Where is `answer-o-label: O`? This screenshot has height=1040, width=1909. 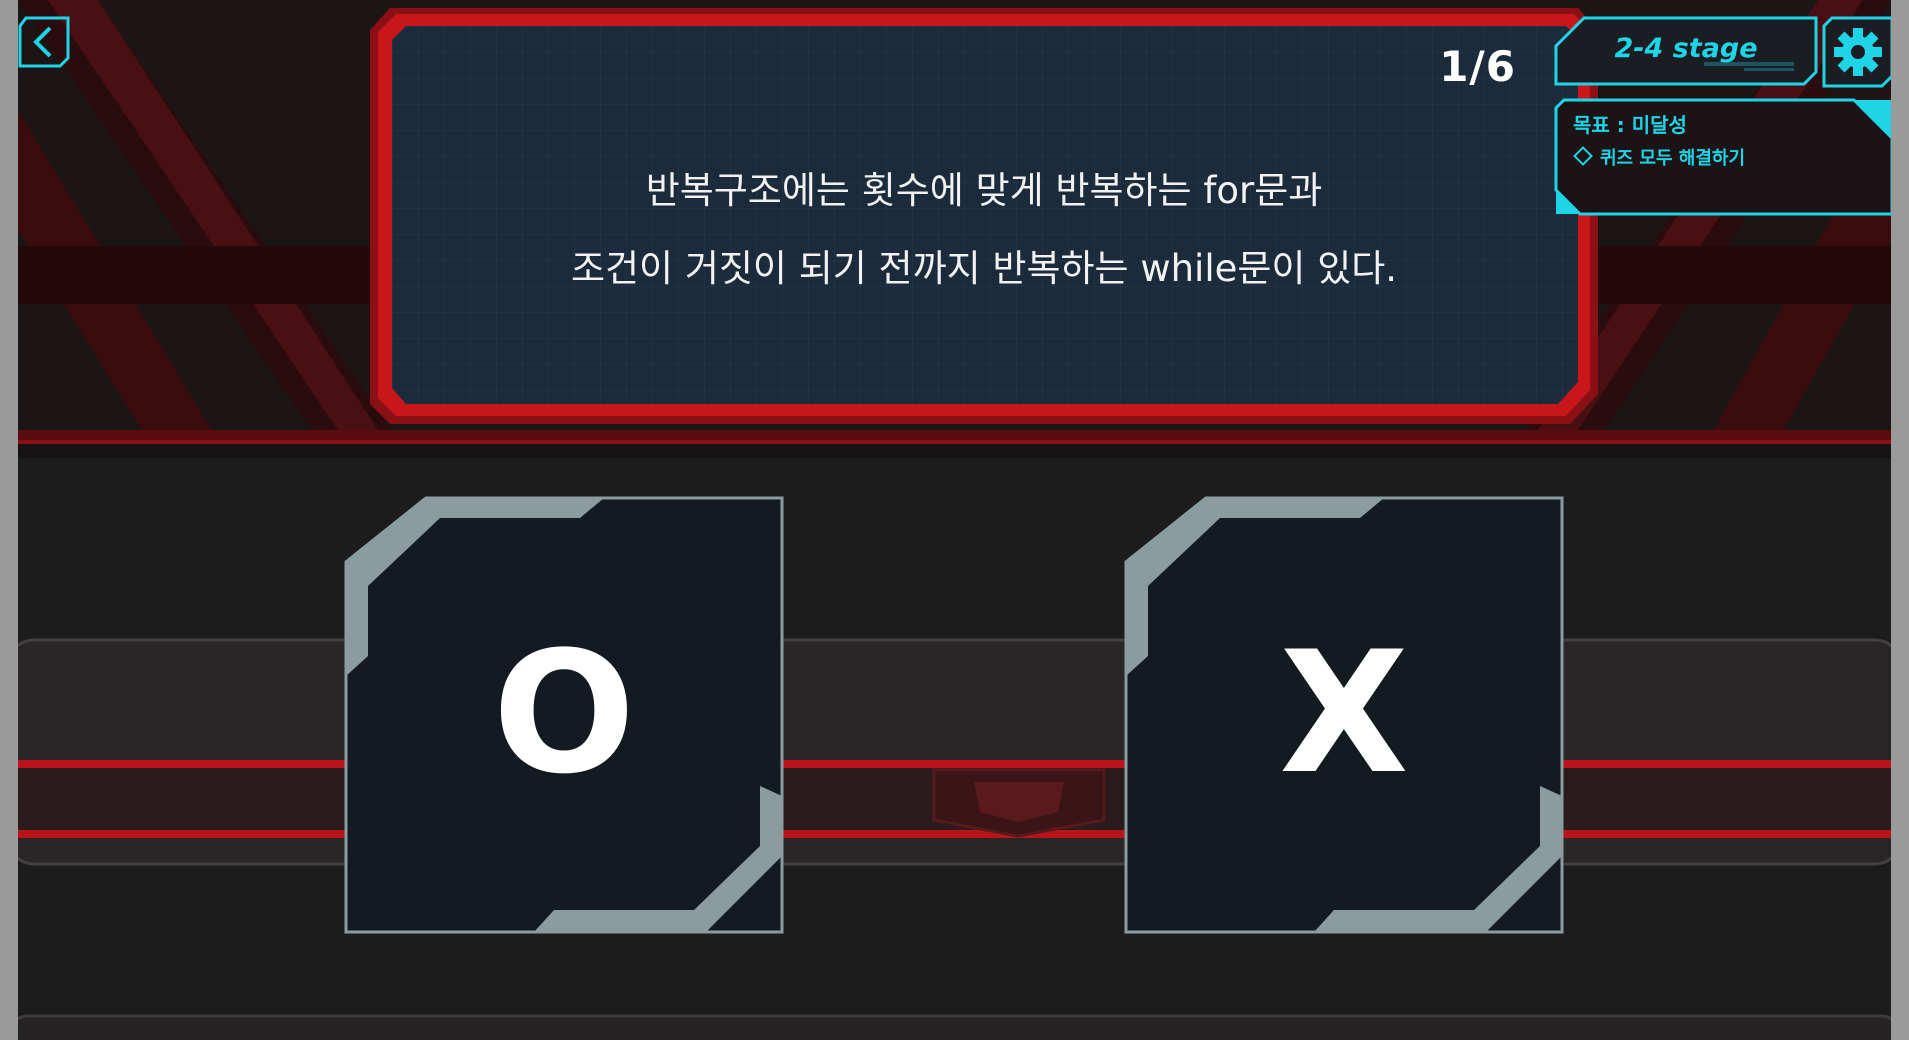 answer-o-label: O is located at coordinates (564, 713).